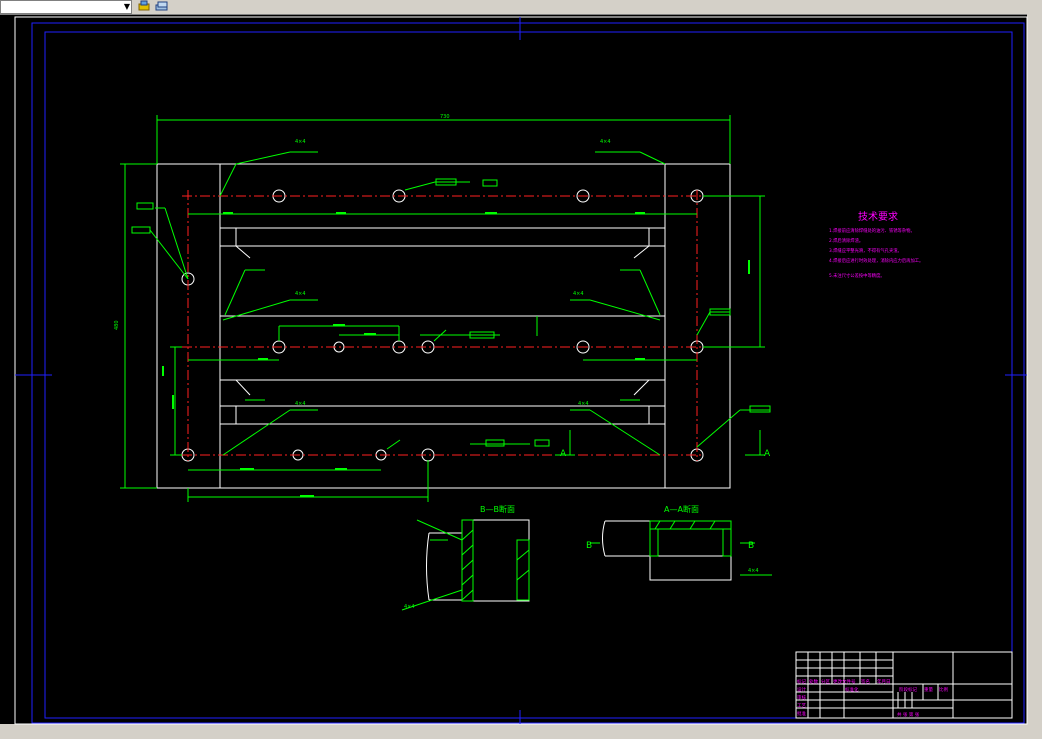  Describe the element at coordinates (884, 681) in the screenshot. I see `title-cell: 年月日` at that location.